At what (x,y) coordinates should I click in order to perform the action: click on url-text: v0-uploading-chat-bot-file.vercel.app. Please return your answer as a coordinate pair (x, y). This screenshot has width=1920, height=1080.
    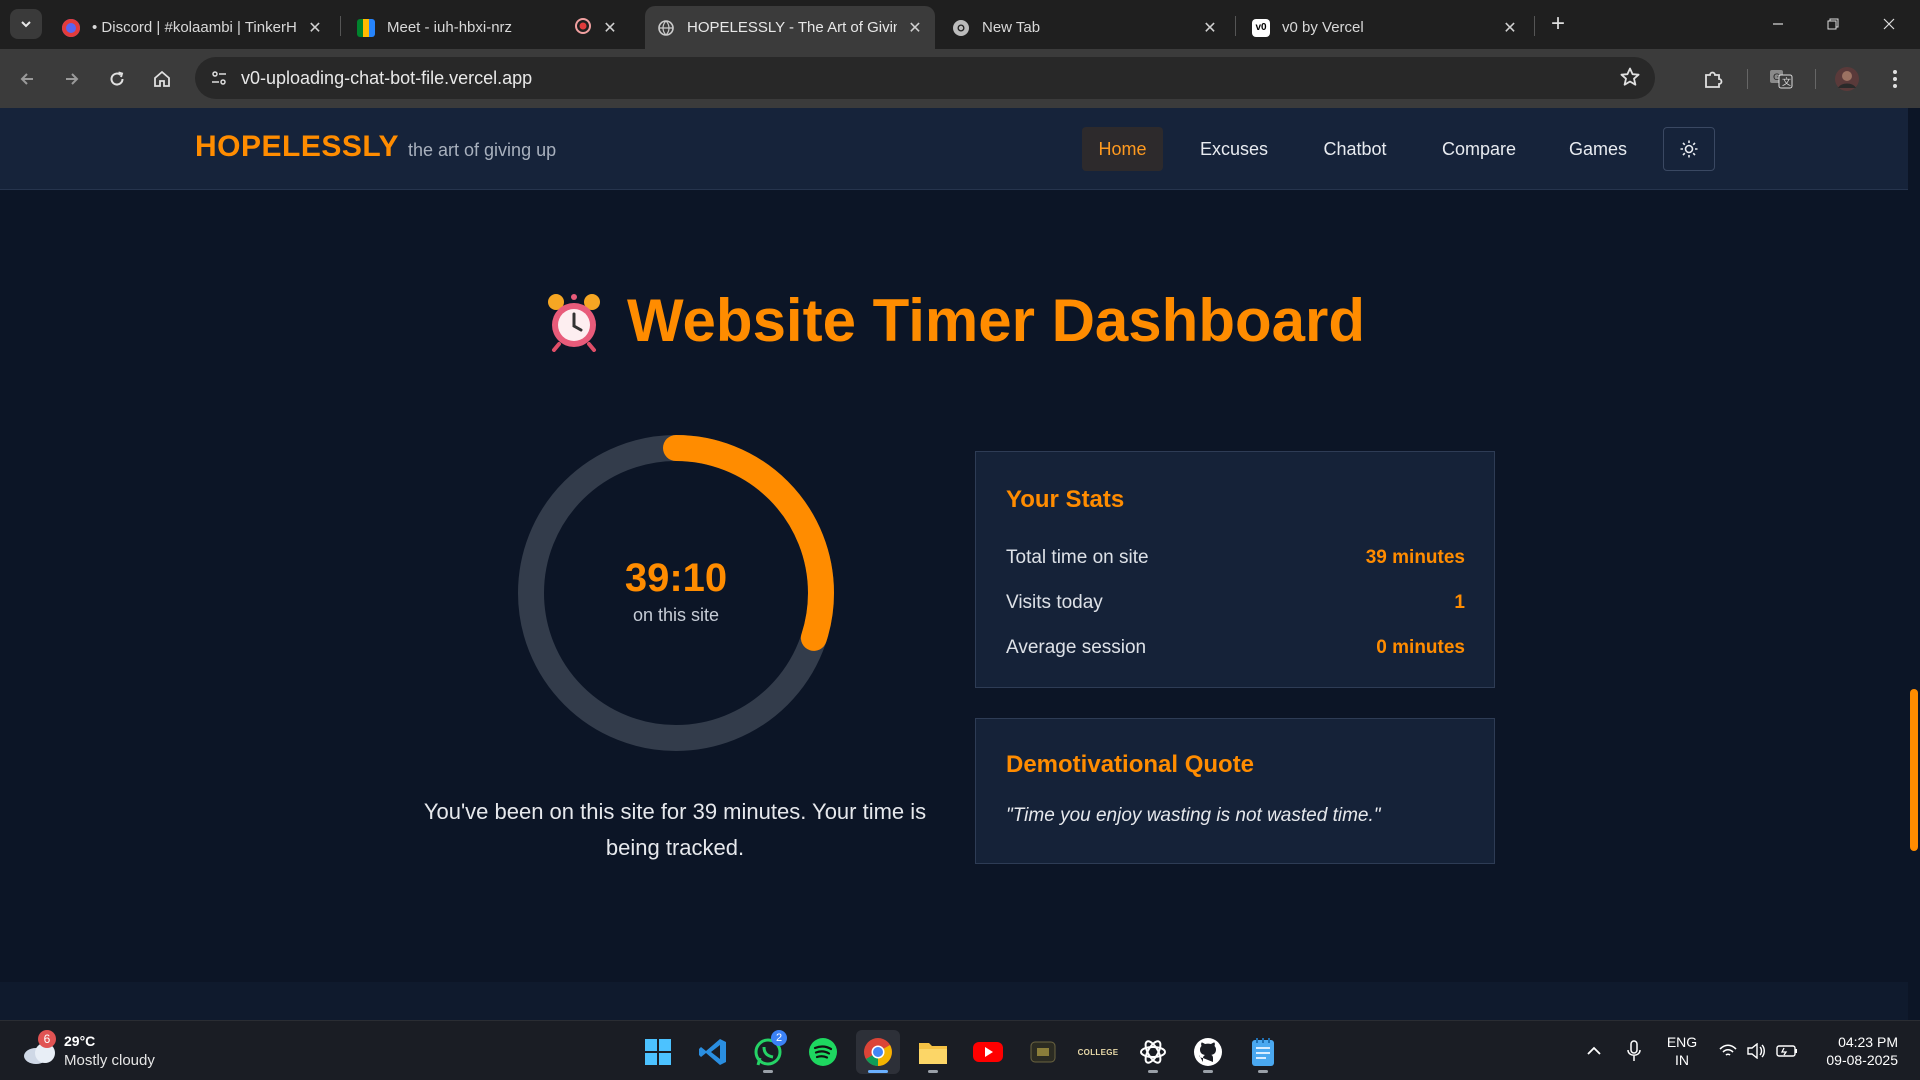
    Looking at the image, I should click on (387, 78).